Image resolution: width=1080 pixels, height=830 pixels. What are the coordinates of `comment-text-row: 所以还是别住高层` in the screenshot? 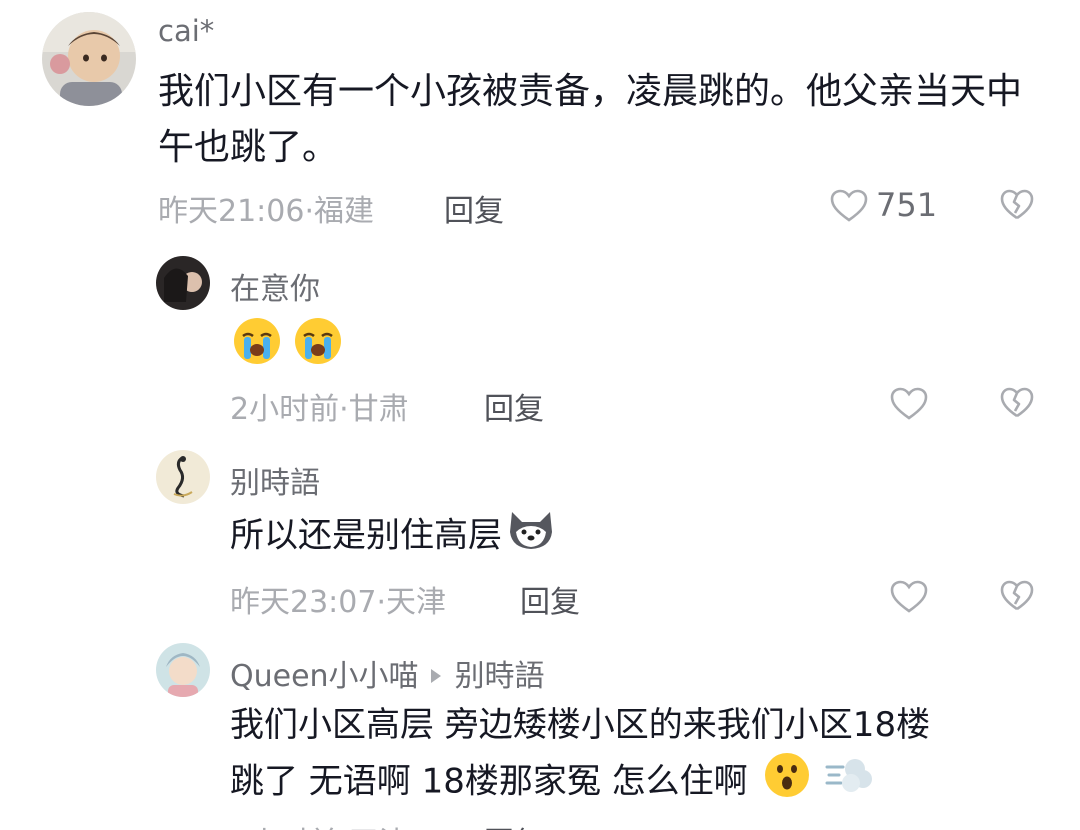 It's located at (393, 537).